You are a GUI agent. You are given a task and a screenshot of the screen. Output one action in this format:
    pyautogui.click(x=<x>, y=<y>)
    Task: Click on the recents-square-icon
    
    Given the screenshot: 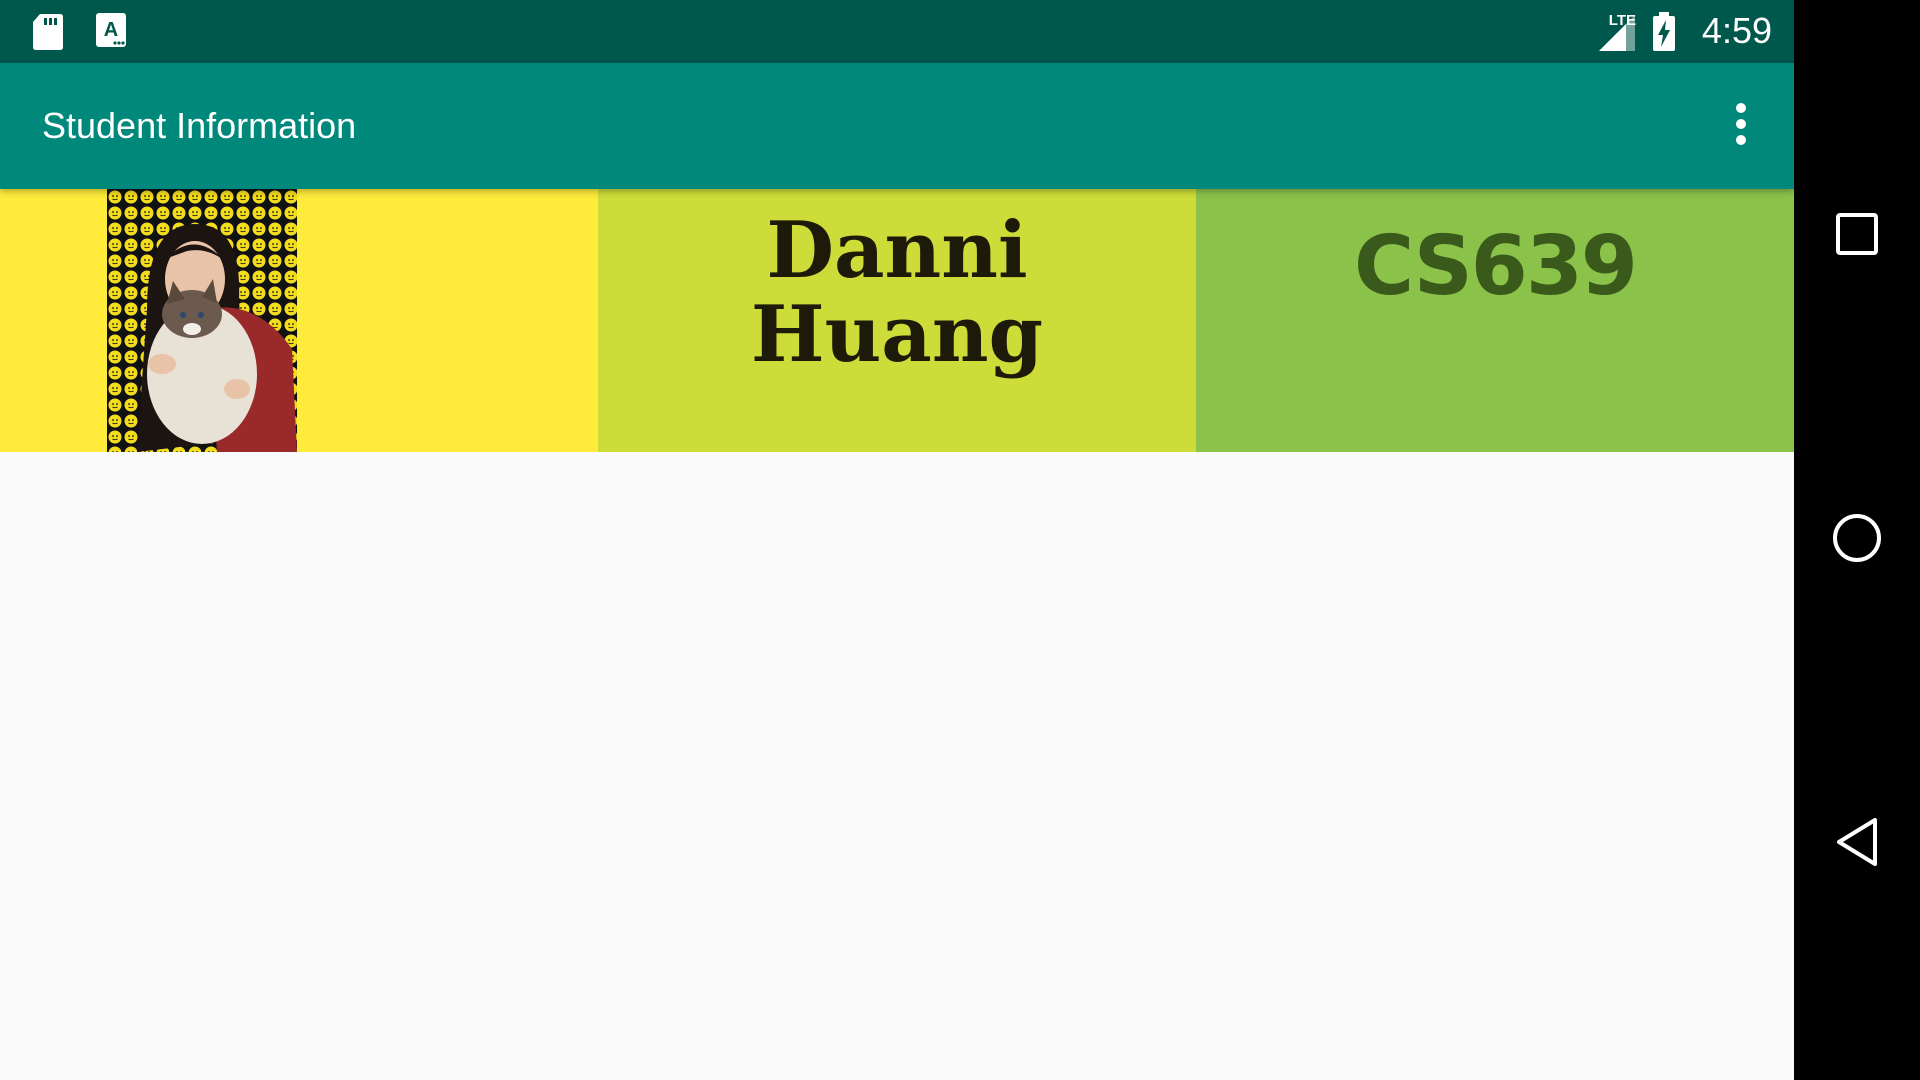 What is the action you would take?
    pyautogui.click(x=1857, y=236)
    